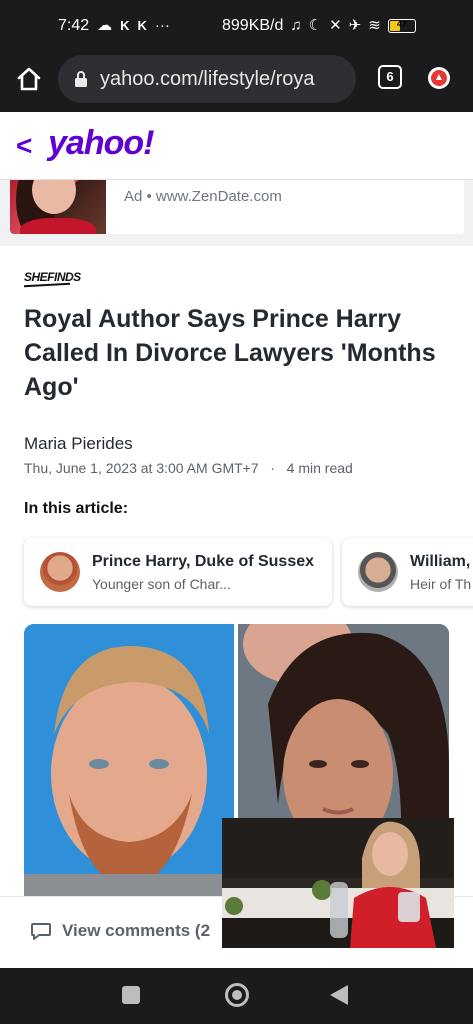  I want to click on ad-banner: Ad • www.ZenDate.com, so click(236, 213).